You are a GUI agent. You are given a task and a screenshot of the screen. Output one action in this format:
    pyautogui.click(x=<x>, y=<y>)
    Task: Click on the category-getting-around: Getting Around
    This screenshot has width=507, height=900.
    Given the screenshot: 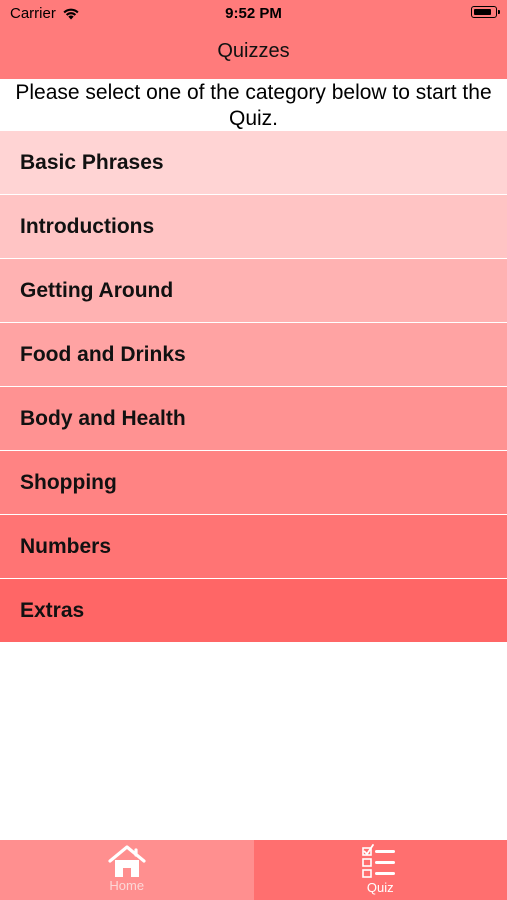 What is the action you would take?
    pyautogui.click(x=253, y=291)
    